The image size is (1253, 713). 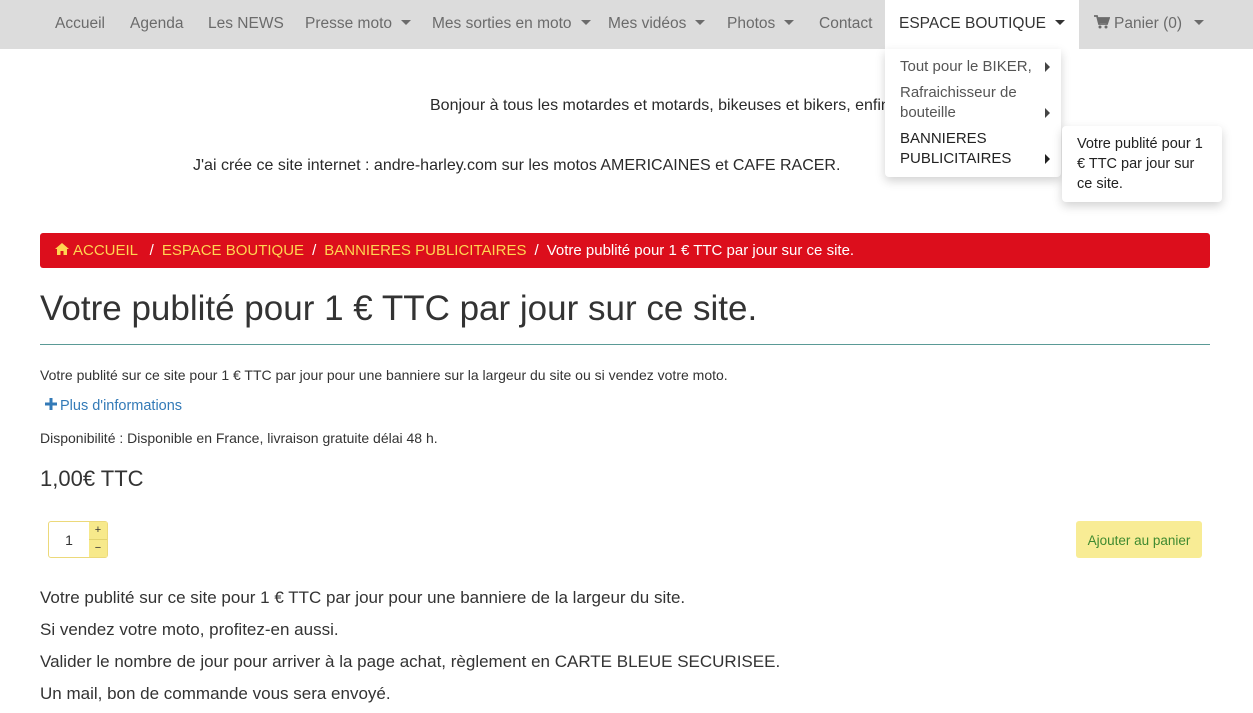 I want to click on nav-label: Les NEWS, so click(x=246, y=23).